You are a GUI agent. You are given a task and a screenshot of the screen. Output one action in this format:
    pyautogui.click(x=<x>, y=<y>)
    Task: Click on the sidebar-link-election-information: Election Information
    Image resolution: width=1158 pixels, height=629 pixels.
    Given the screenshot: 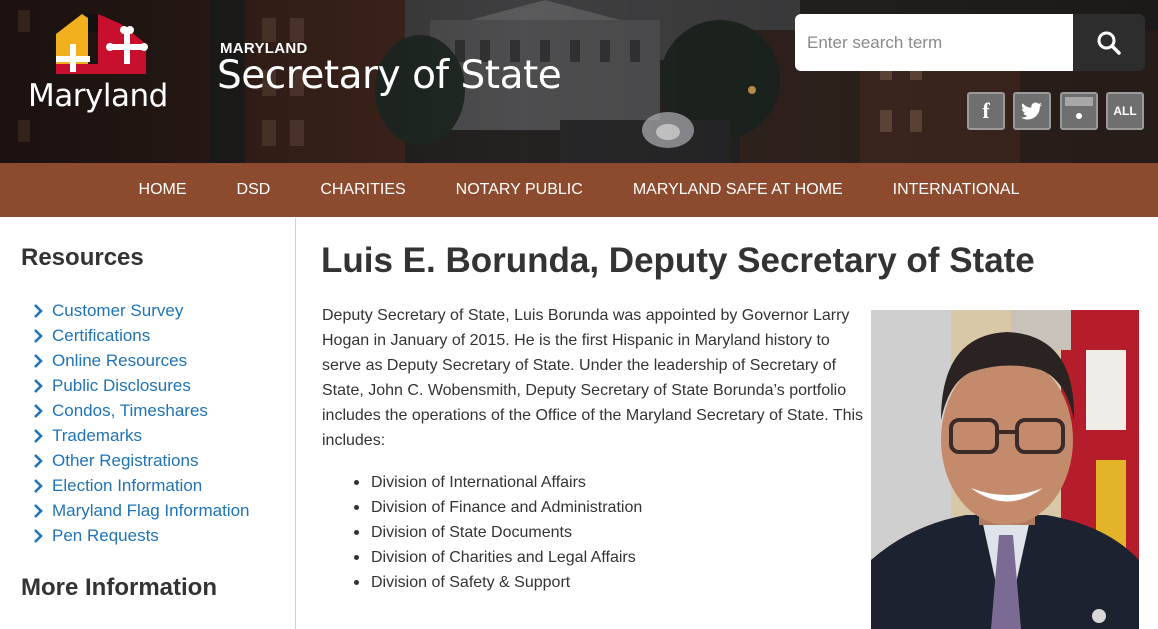 What is the action you would take?
    pyautogui.click(x=140, y=485)
    